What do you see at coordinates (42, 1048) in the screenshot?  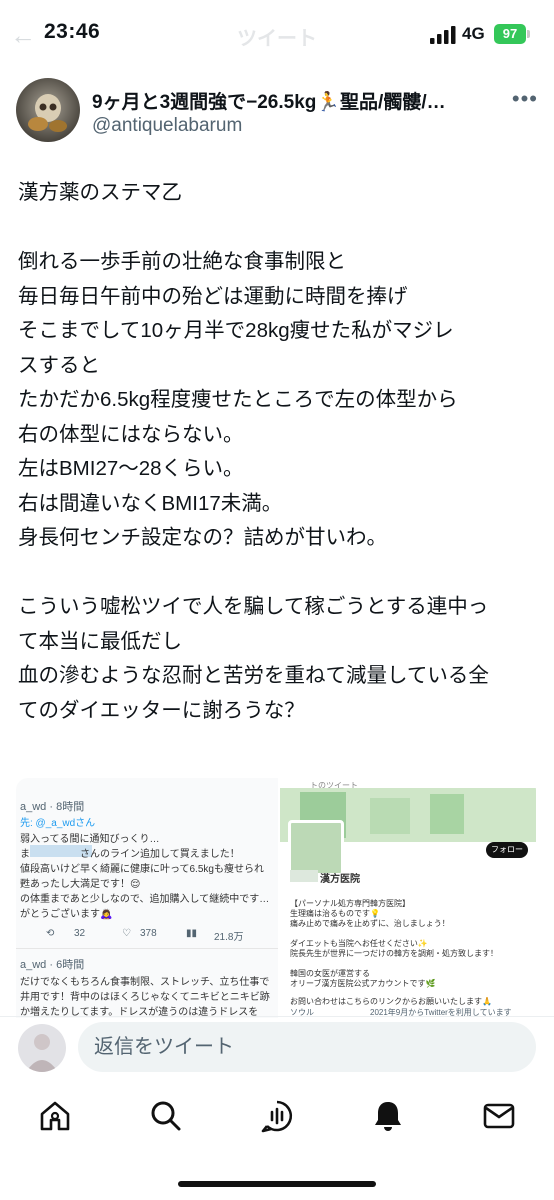 I see `user-avatar` at bounding box center [42, 1048].